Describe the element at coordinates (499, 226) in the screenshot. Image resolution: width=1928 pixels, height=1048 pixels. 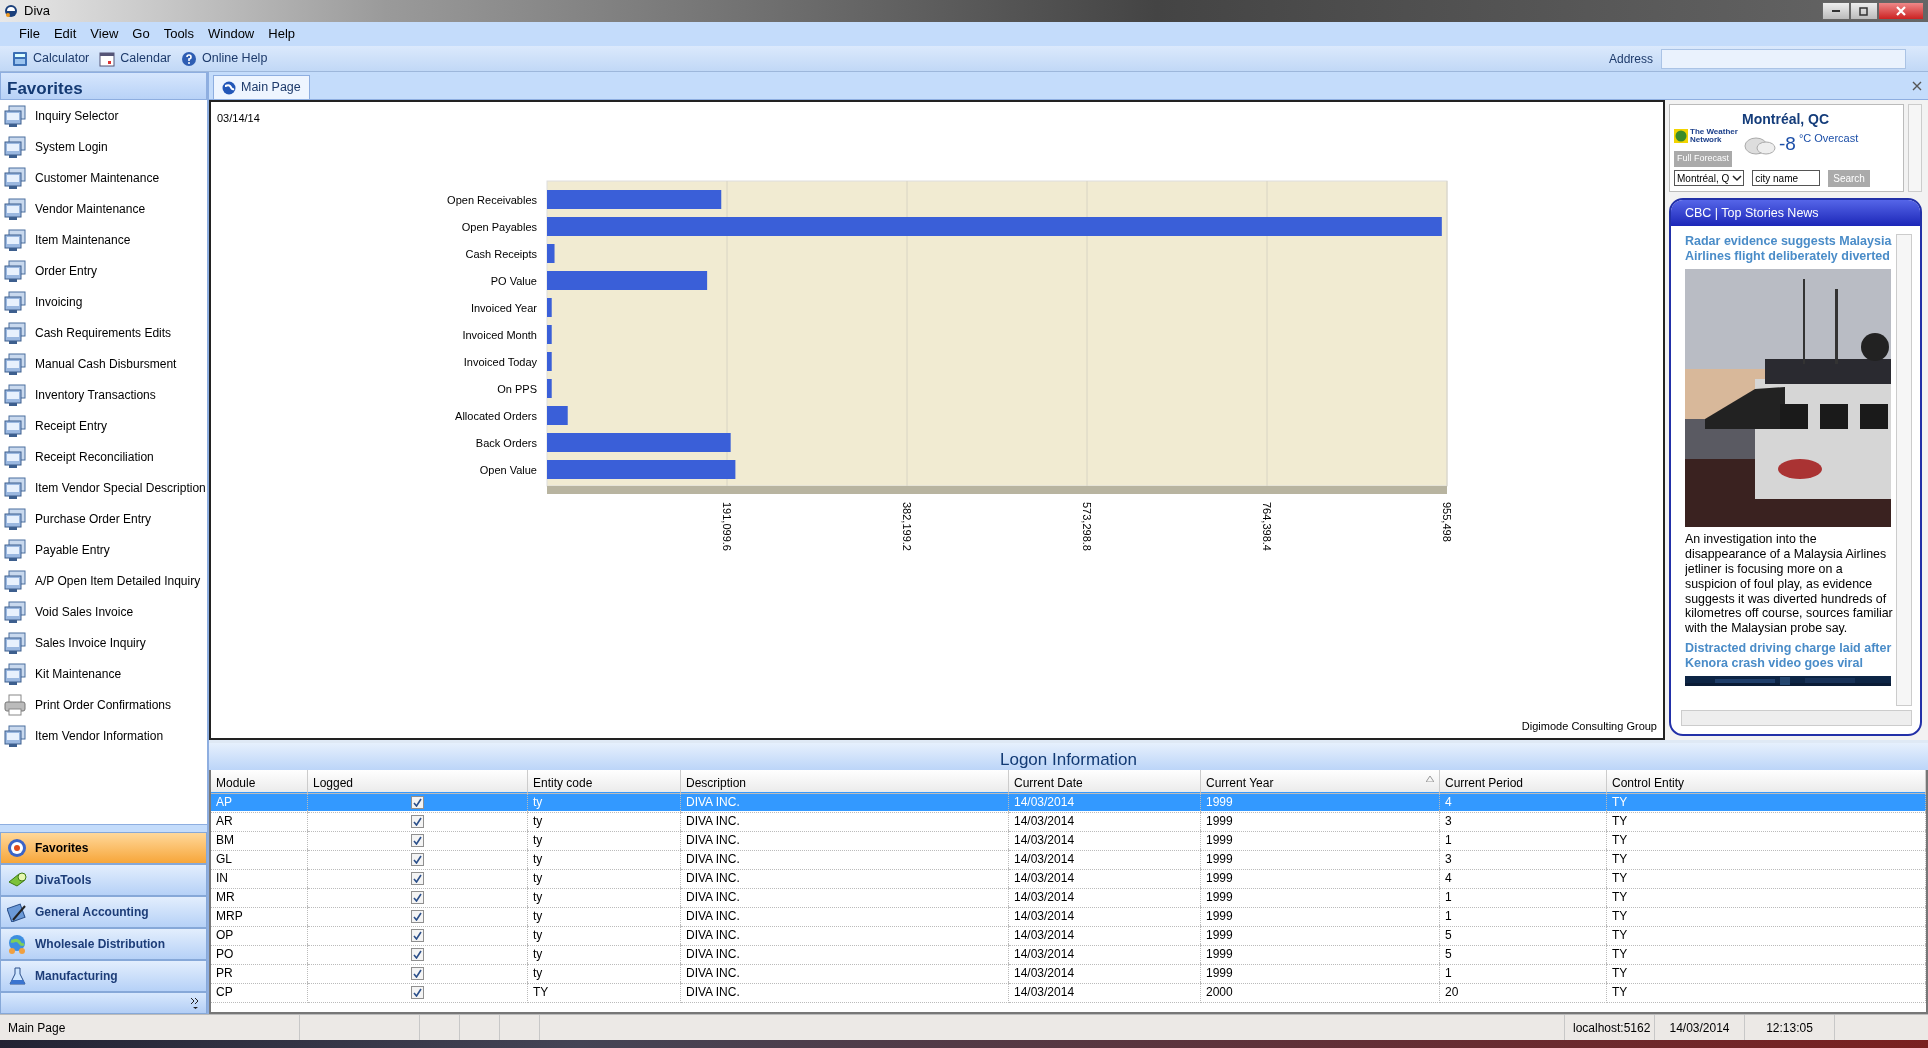
I see `category-label: Open Payables` at that location.